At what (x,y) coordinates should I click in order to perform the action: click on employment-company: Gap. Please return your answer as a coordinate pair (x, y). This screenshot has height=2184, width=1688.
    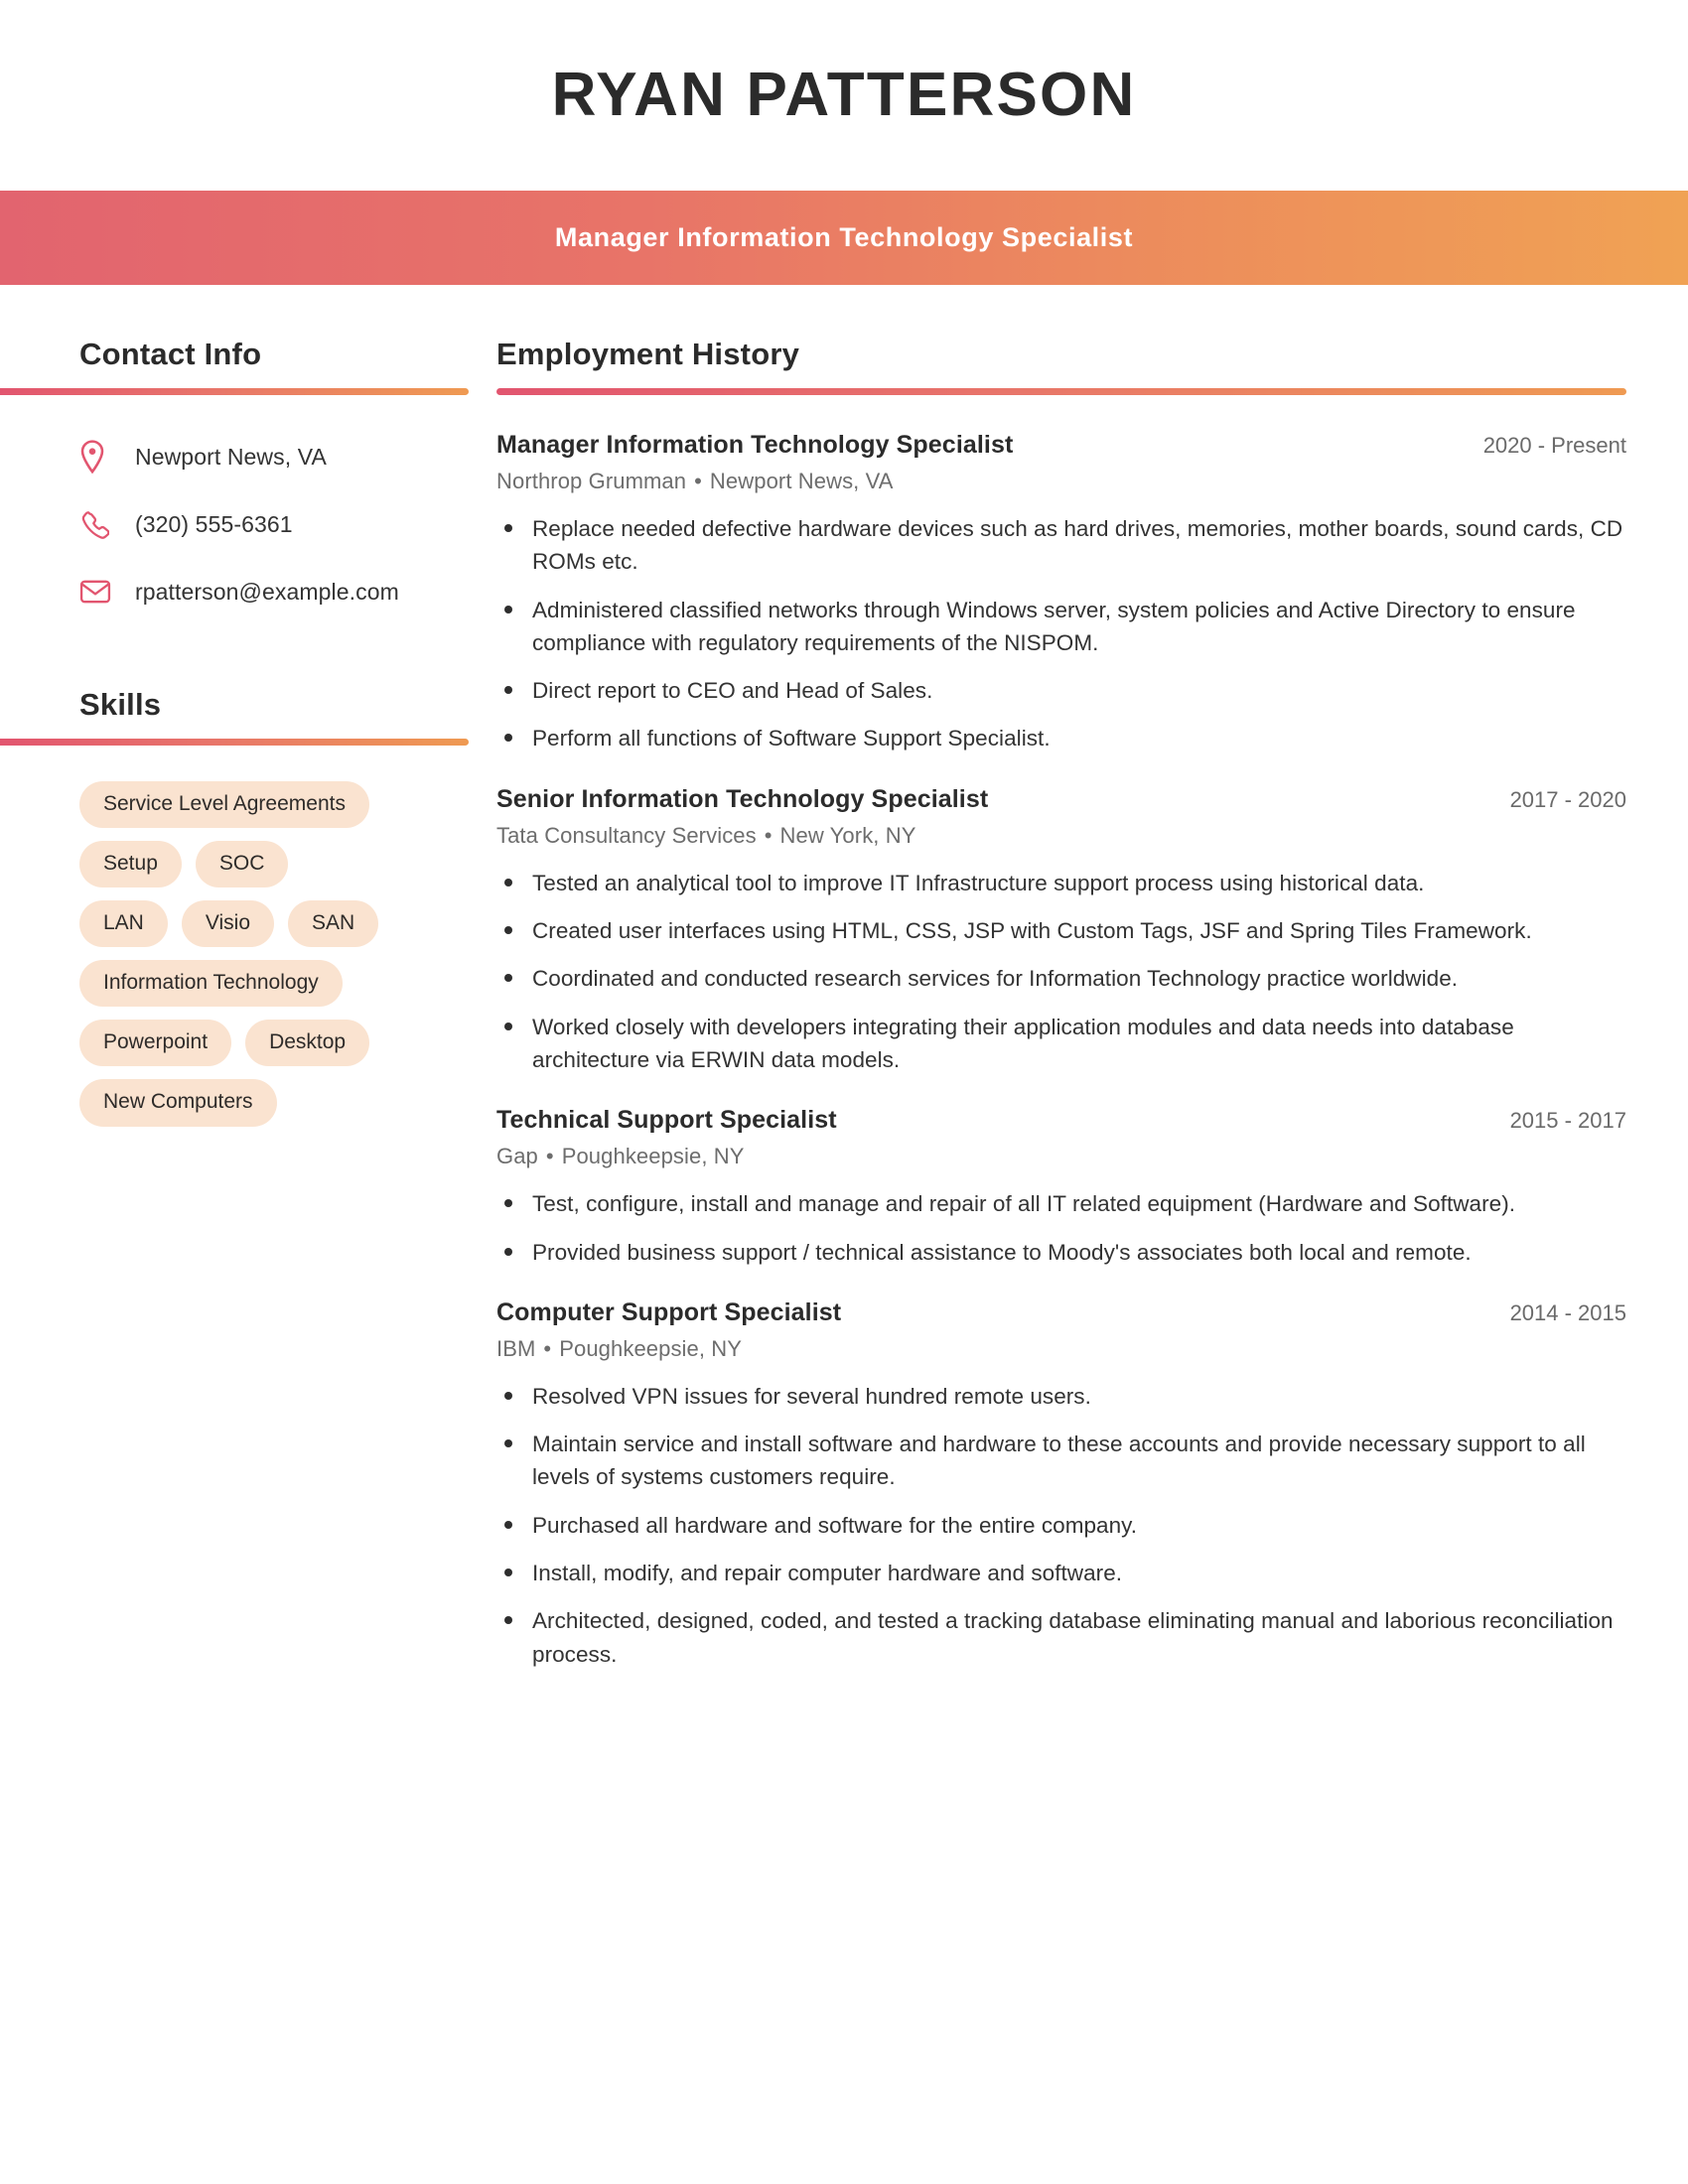
    Looking at the image, I should click on (517, 1156).